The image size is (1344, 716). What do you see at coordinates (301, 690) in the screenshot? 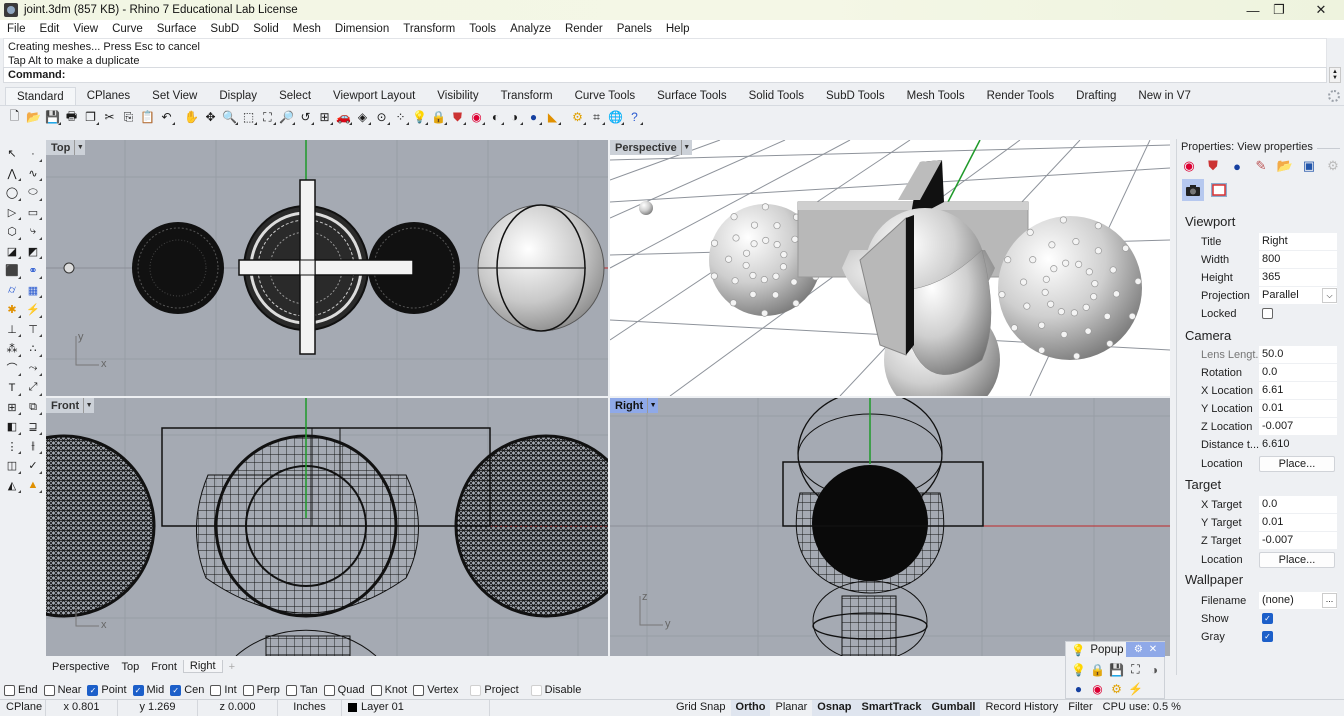
I see `osnap-tan: Tan` at bounding box center [301, 690].